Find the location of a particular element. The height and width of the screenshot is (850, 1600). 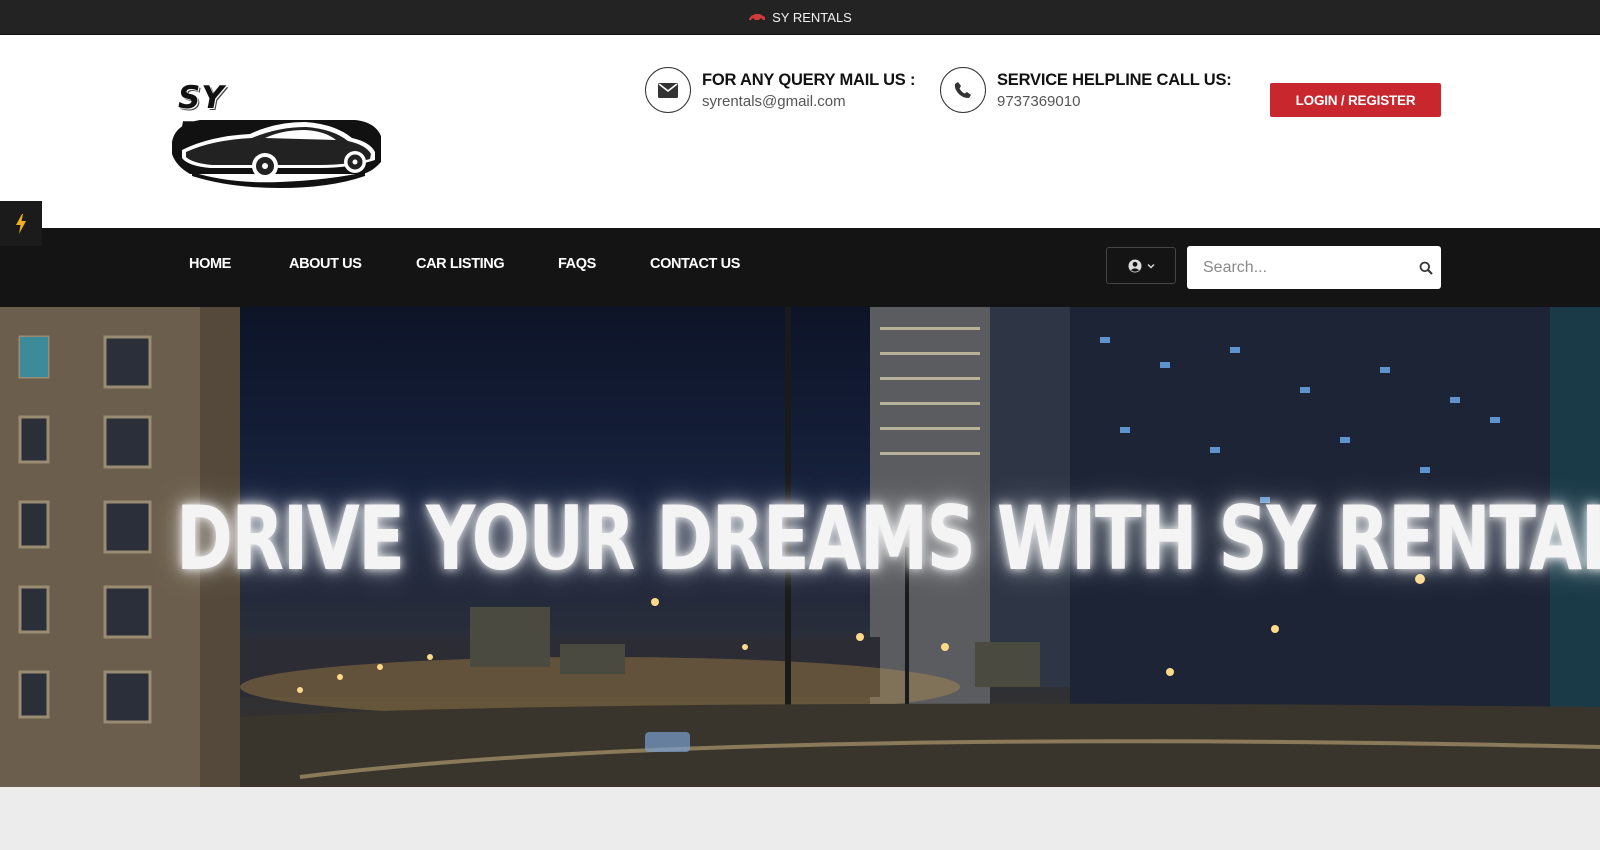

envelope-icon is located at coordinates (668, 90).